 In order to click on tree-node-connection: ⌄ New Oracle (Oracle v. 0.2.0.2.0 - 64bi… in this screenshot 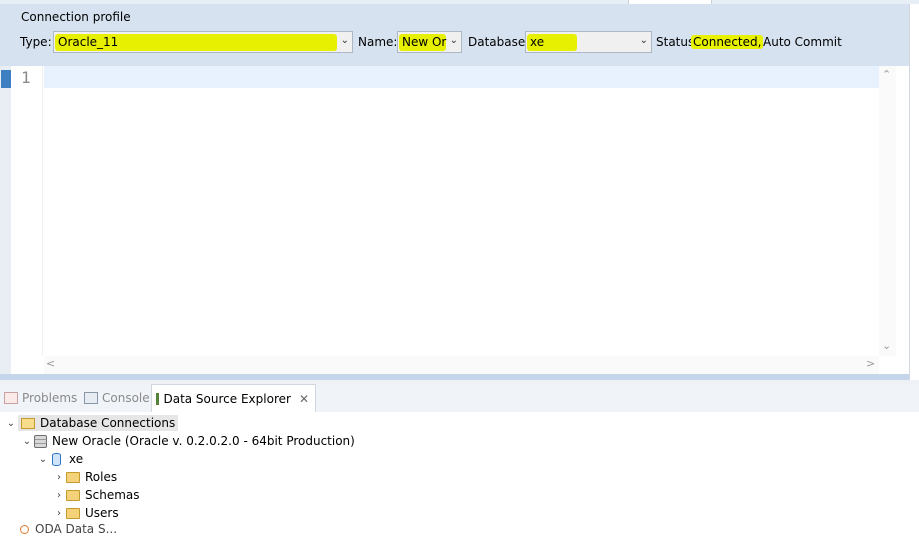, I will do `click(187, 441)`.